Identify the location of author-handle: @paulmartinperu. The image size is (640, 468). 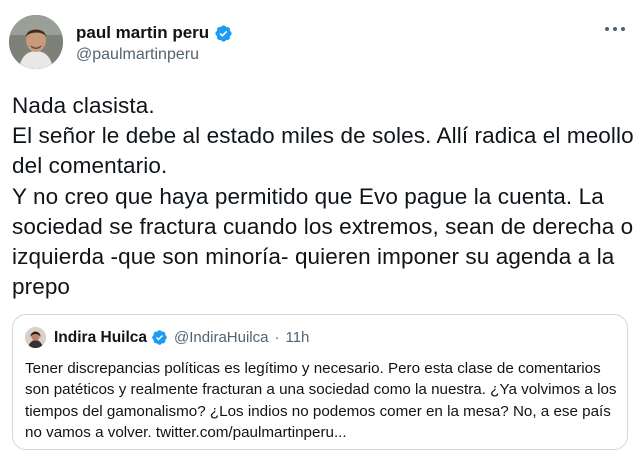
(154, 55).